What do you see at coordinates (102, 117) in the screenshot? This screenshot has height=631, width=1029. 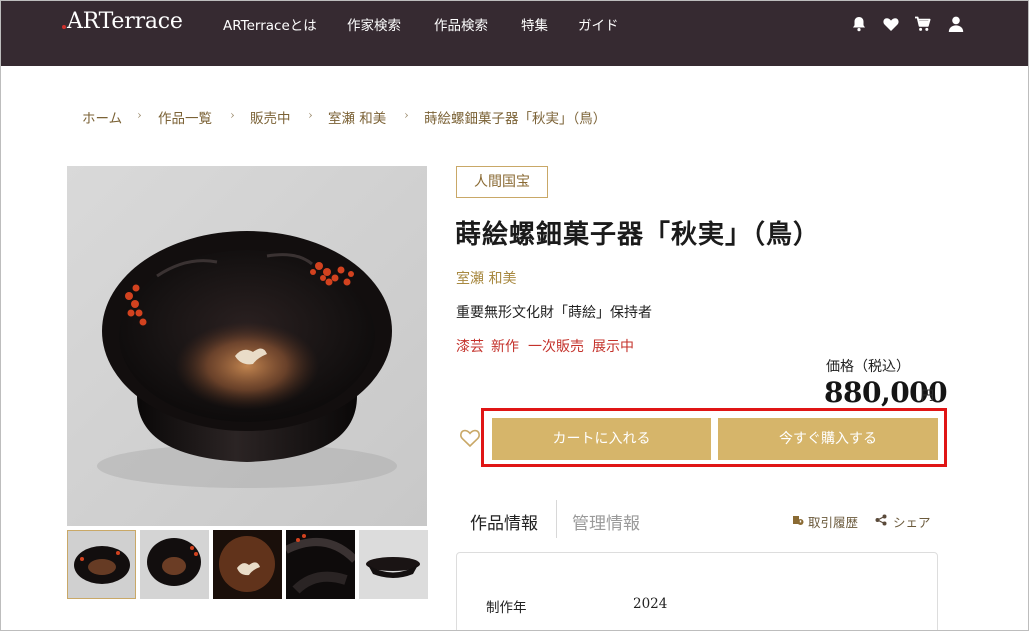 I see `breadcrumb-home: ホーム` at bounding box center [102, 117].